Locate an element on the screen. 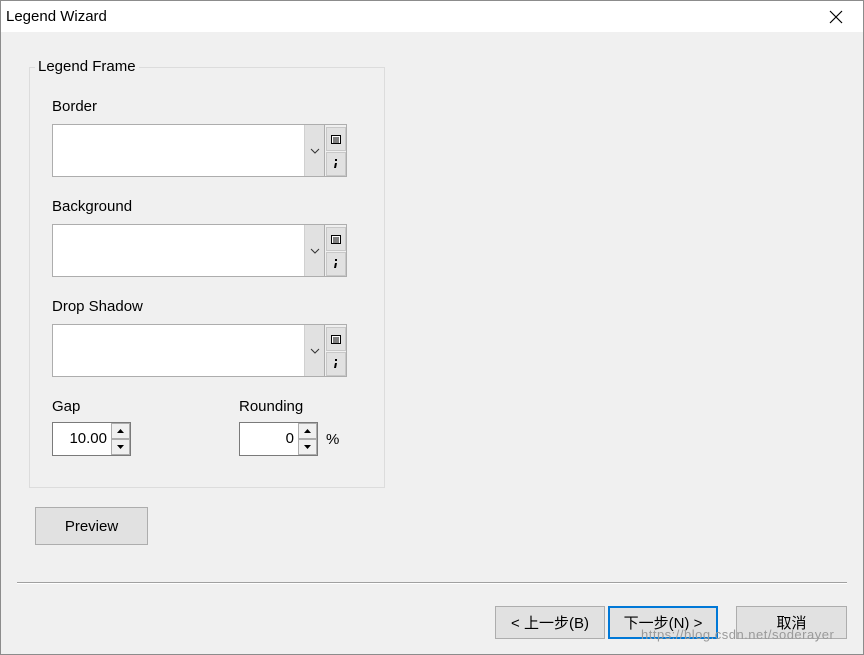 The image size is (864, 655). close-button is located at coordinates (836, 16).